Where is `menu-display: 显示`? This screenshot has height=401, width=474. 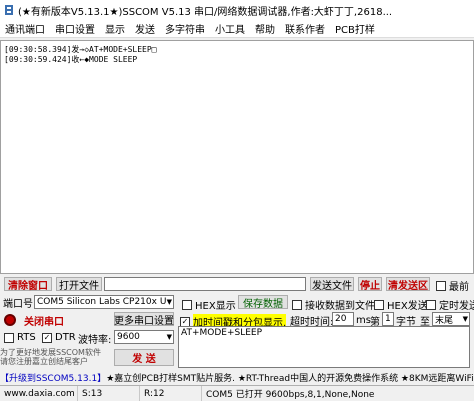 menu-display: 显示 is located at coordinates (115, 28).